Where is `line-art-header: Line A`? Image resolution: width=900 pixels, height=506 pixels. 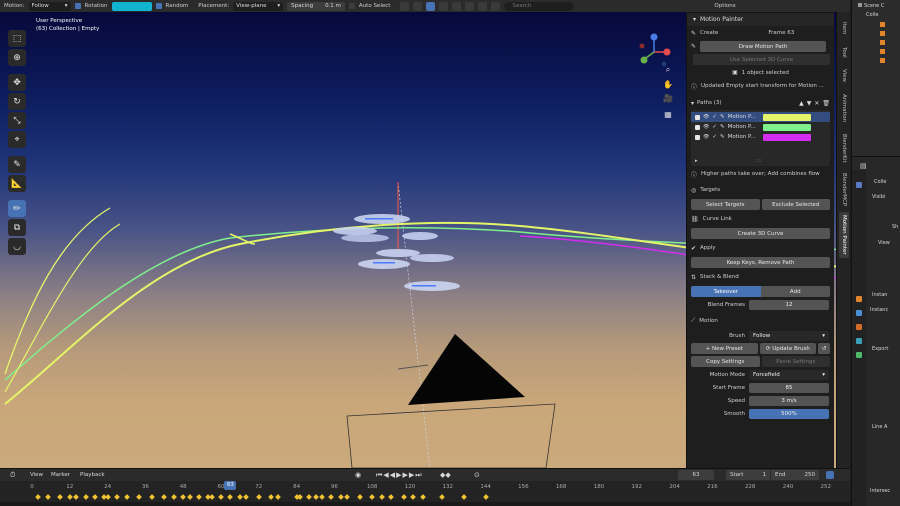
line-art-header: Line A is located at coordinates (879, 427).